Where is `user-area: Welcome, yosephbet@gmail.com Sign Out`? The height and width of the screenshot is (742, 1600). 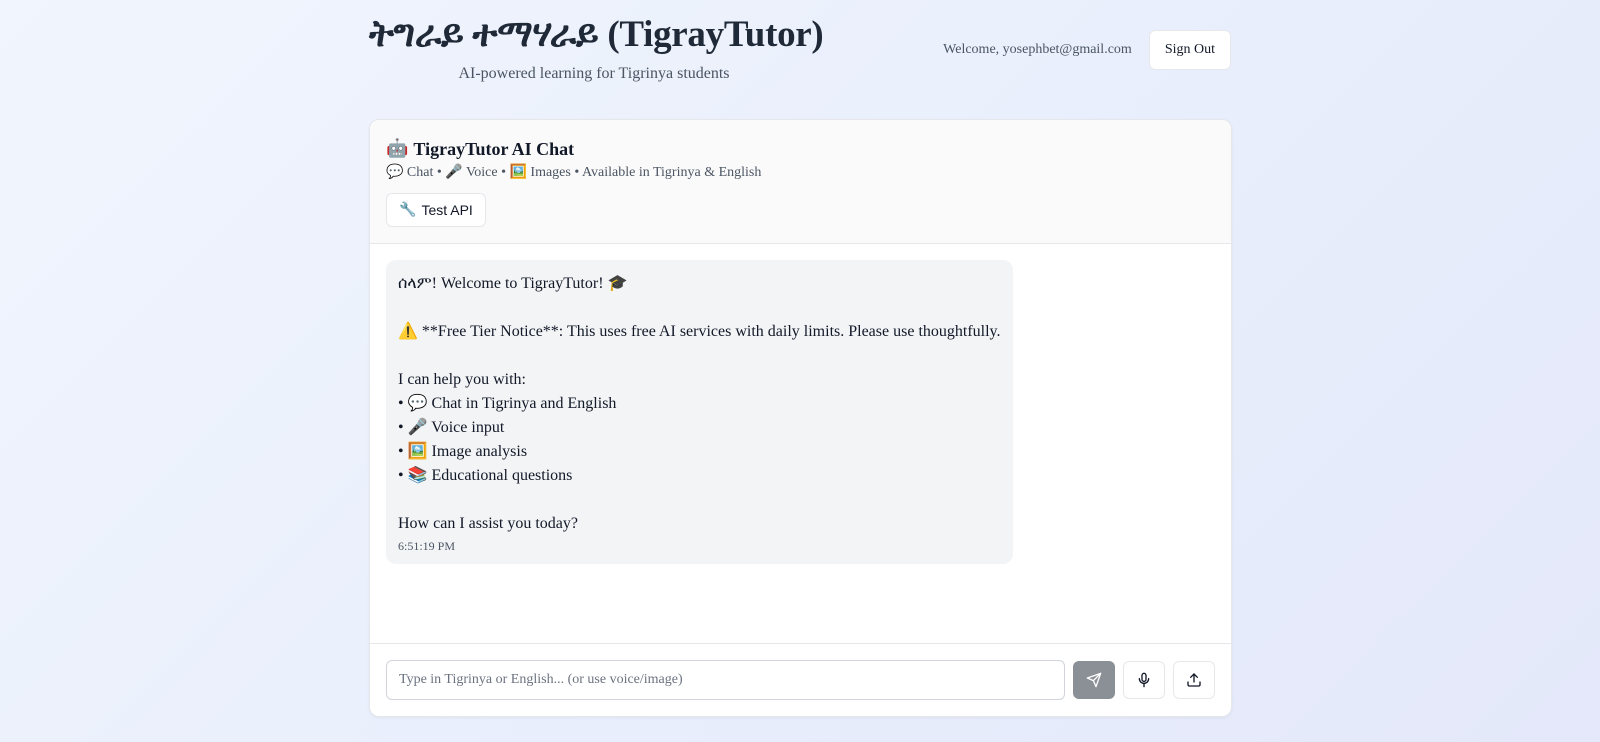 user-area: Welcome, yosephbet@gmail.com Sign Out is located at coordinates (1087, 50).